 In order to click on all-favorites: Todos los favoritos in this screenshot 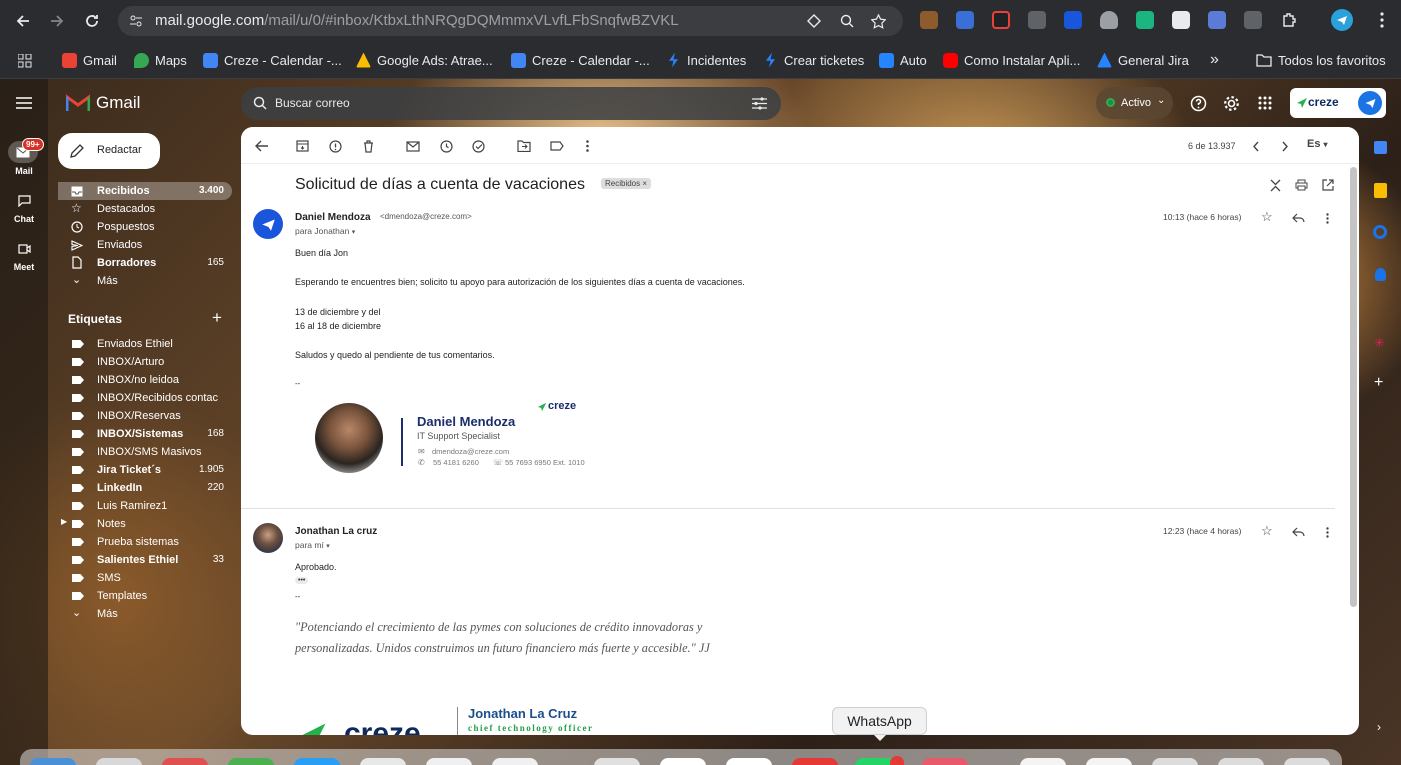, I will do `click(1321, 60)`.